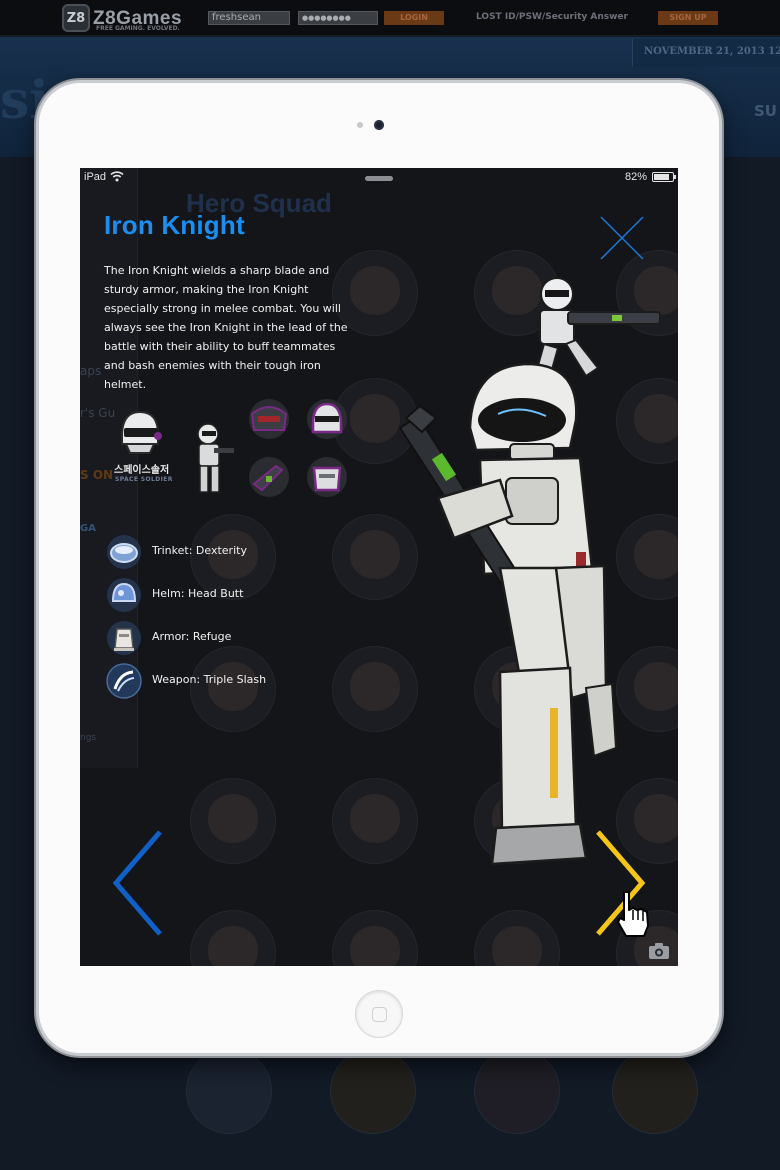 The width and height of the screenshot is (780, 1170). What do you see at coordinates (765, 111) in the screenshot?
I see `site-nav-item: SU` at bounding box center [765, 111].